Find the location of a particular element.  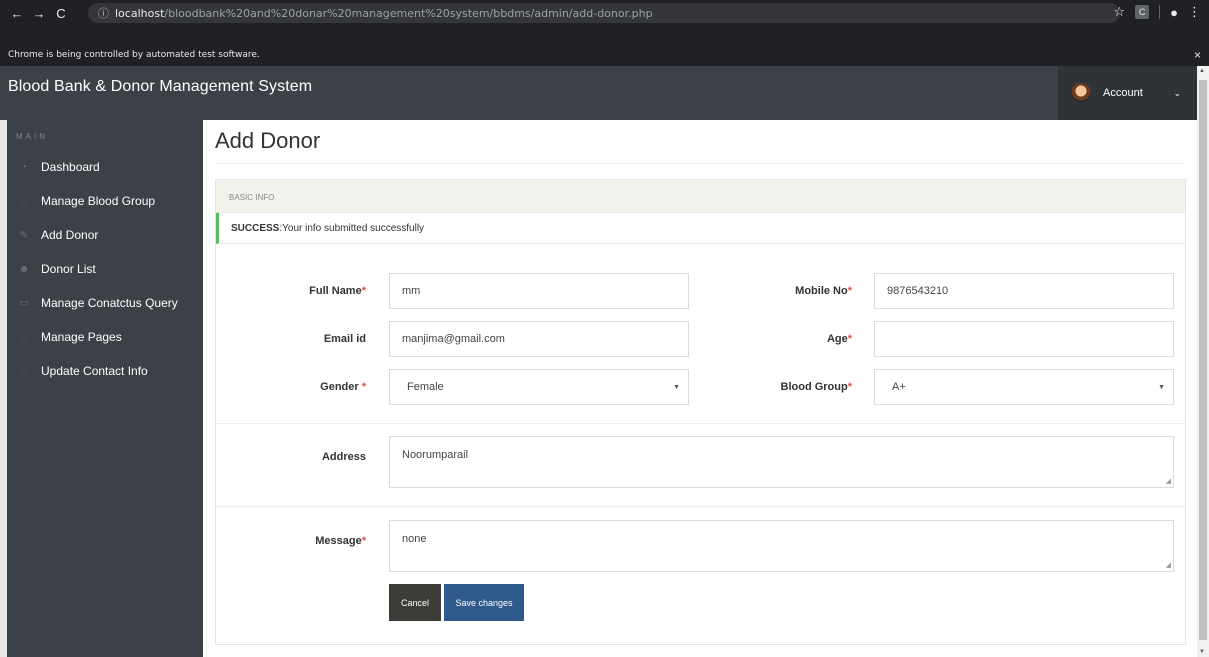

avatar is located at coordinates (1081, 93).